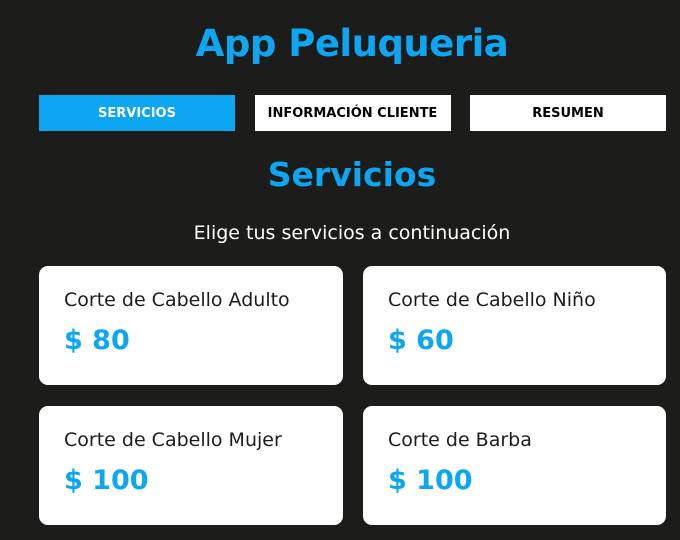  Describe the element at coordinates (352, 174) in the screenshot. I see `section-title: Servicios` at that location.